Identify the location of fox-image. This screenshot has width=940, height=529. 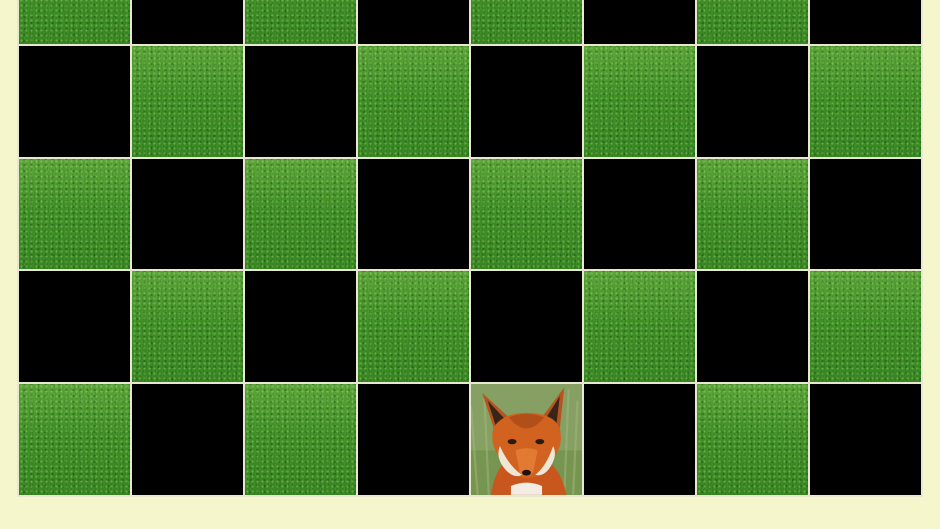
(526, 439).